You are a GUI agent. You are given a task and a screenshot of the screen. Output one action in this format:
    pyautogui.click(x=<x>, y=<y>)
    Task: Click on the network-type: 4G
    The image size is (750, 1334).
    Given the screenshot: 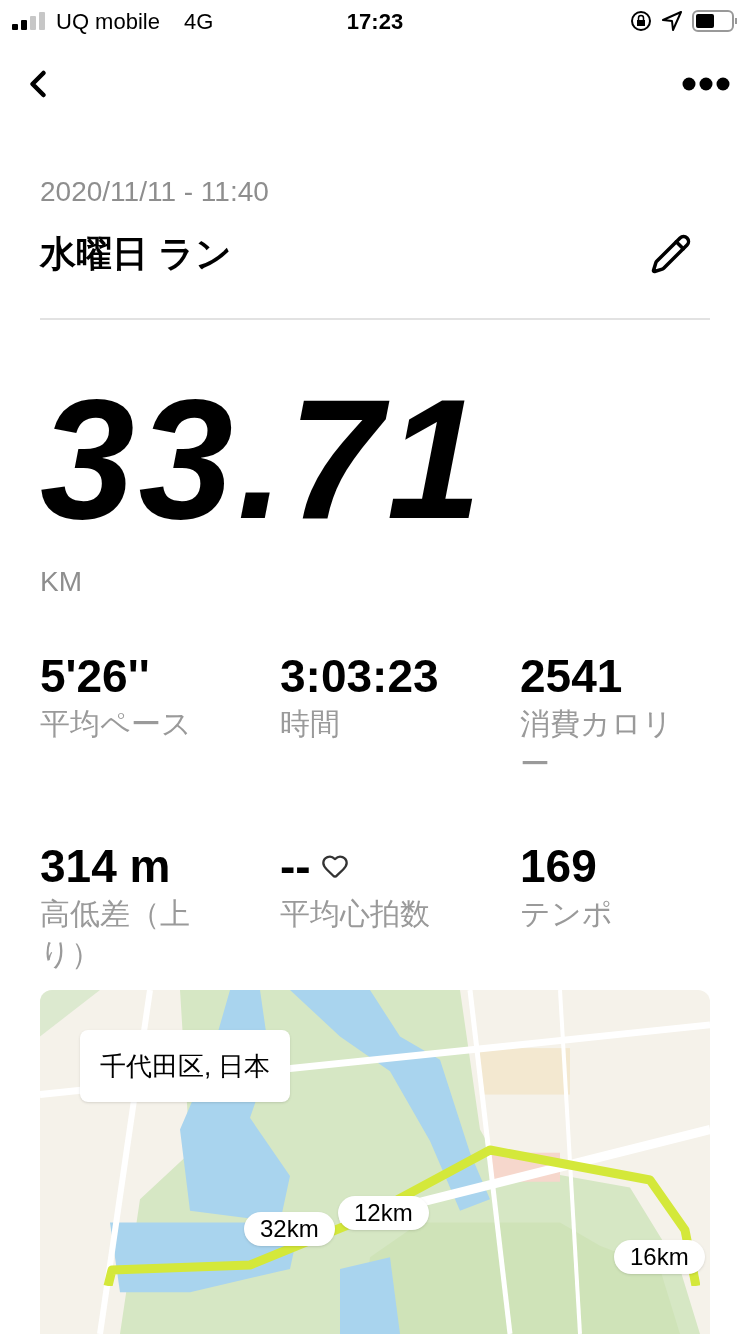 What is the action you would take?
    pyautogui.click(x=198, y=21)
    